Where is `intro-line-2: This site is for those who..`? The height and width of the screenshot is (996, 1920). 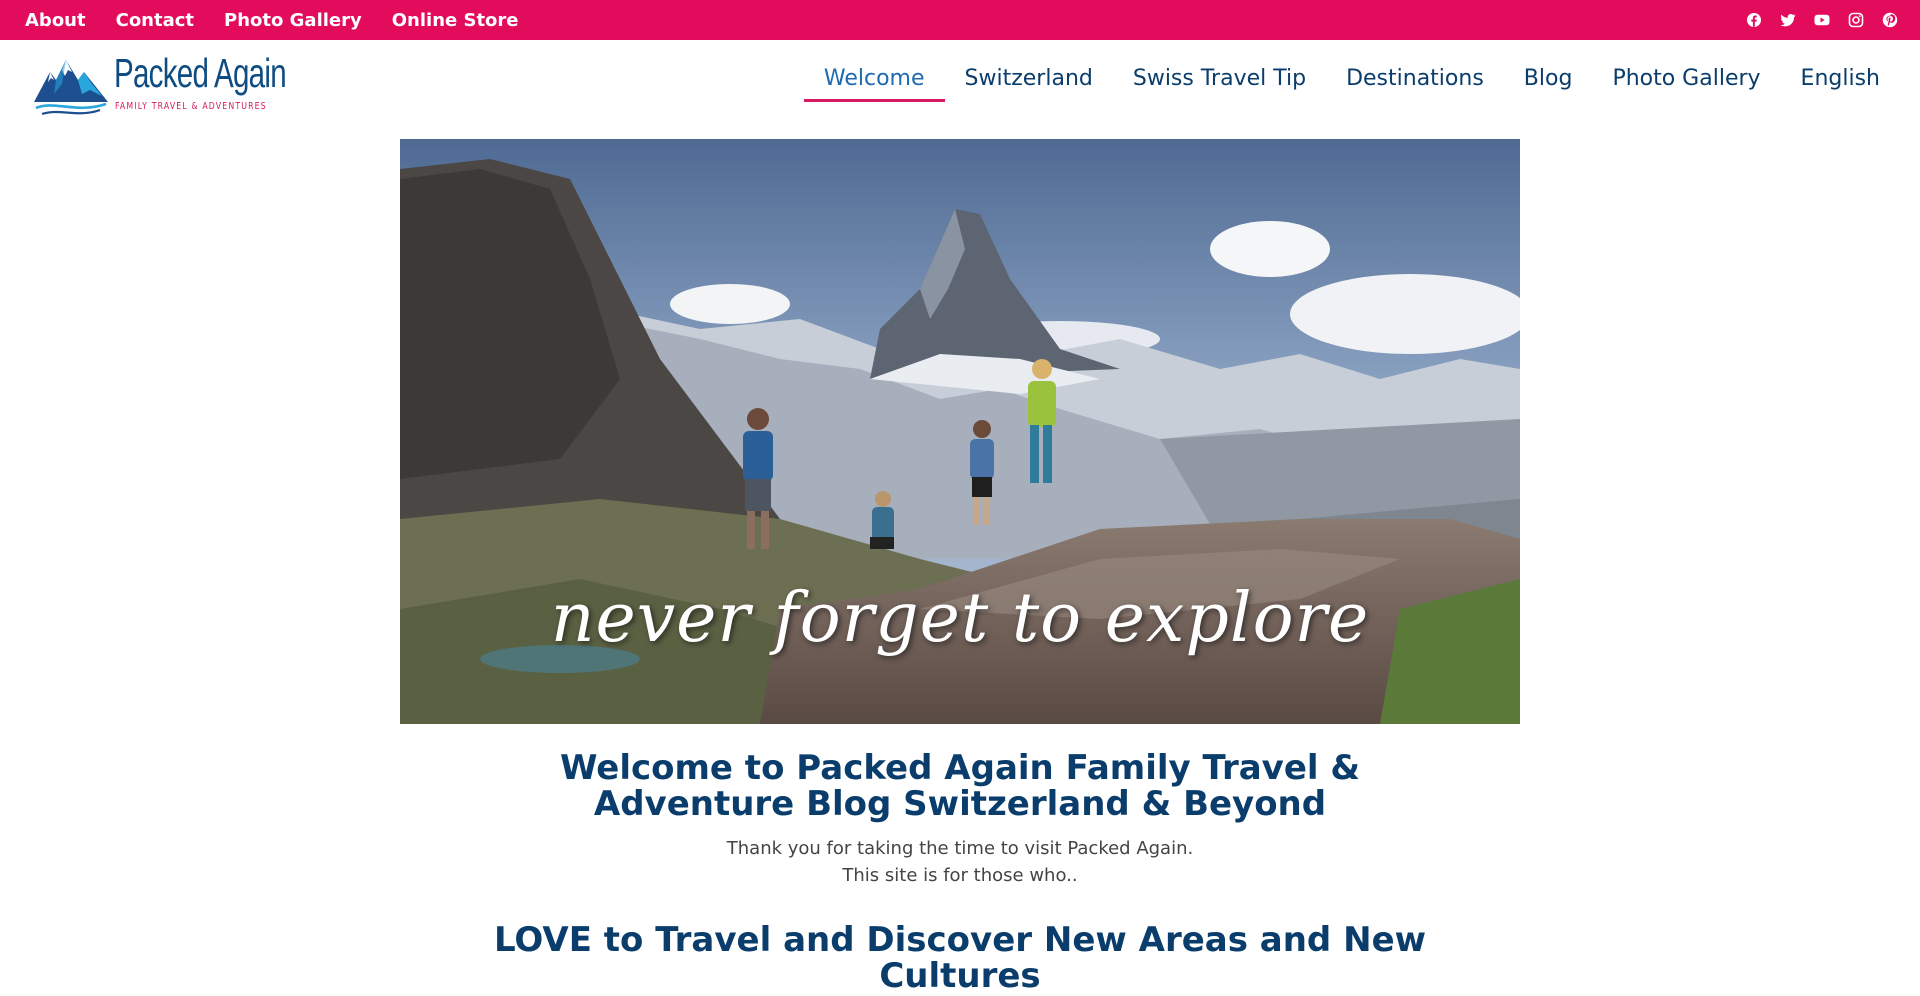
intro-line-2: This site is for those who.. is located at coordinates (960, 875).